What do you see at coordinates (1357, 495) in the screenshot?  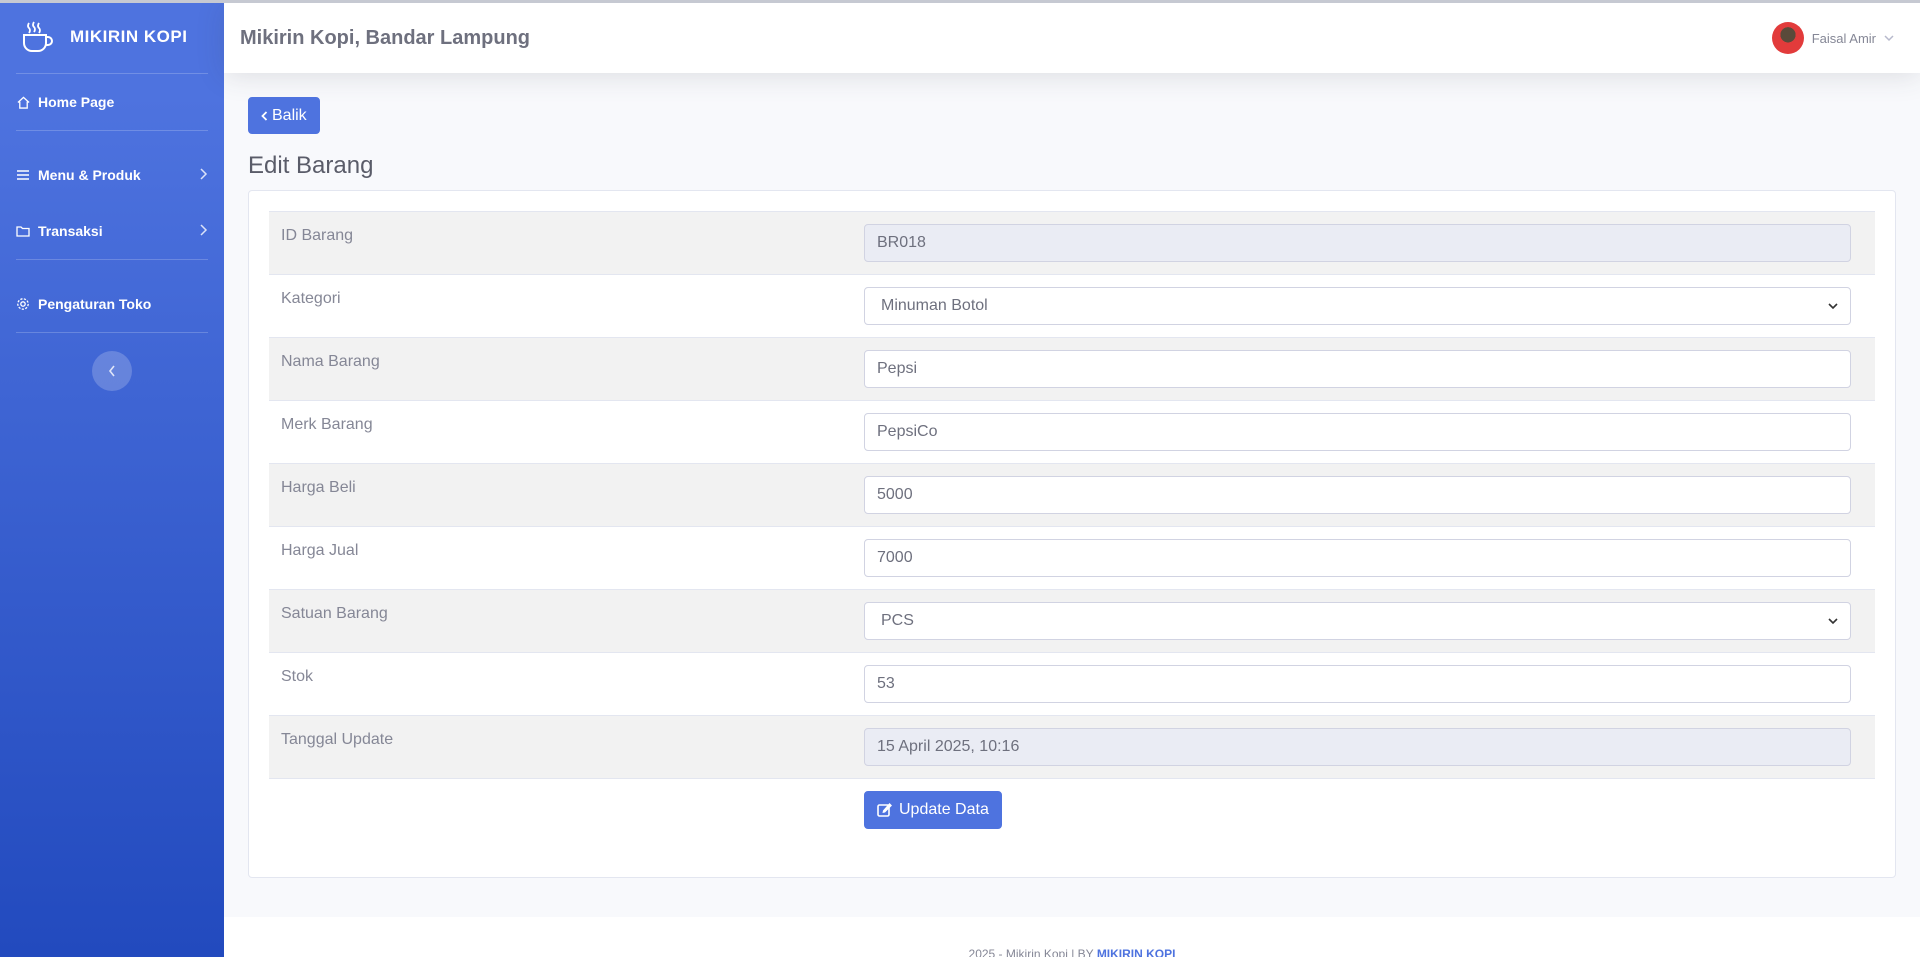 I see `harga-beli-input: 5000` at bounding box center [1357, 495].